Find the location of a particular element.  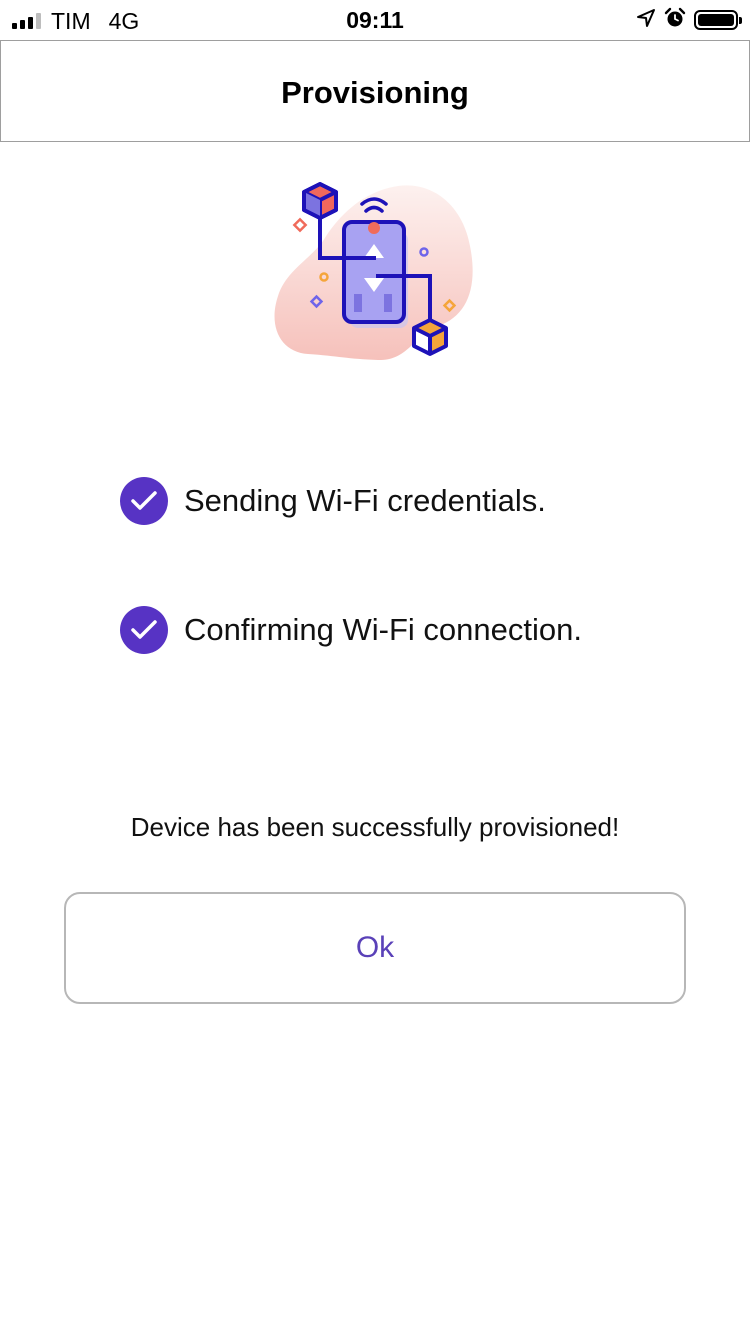

ok-button-label: Ok is located at coordinates (375, 947).